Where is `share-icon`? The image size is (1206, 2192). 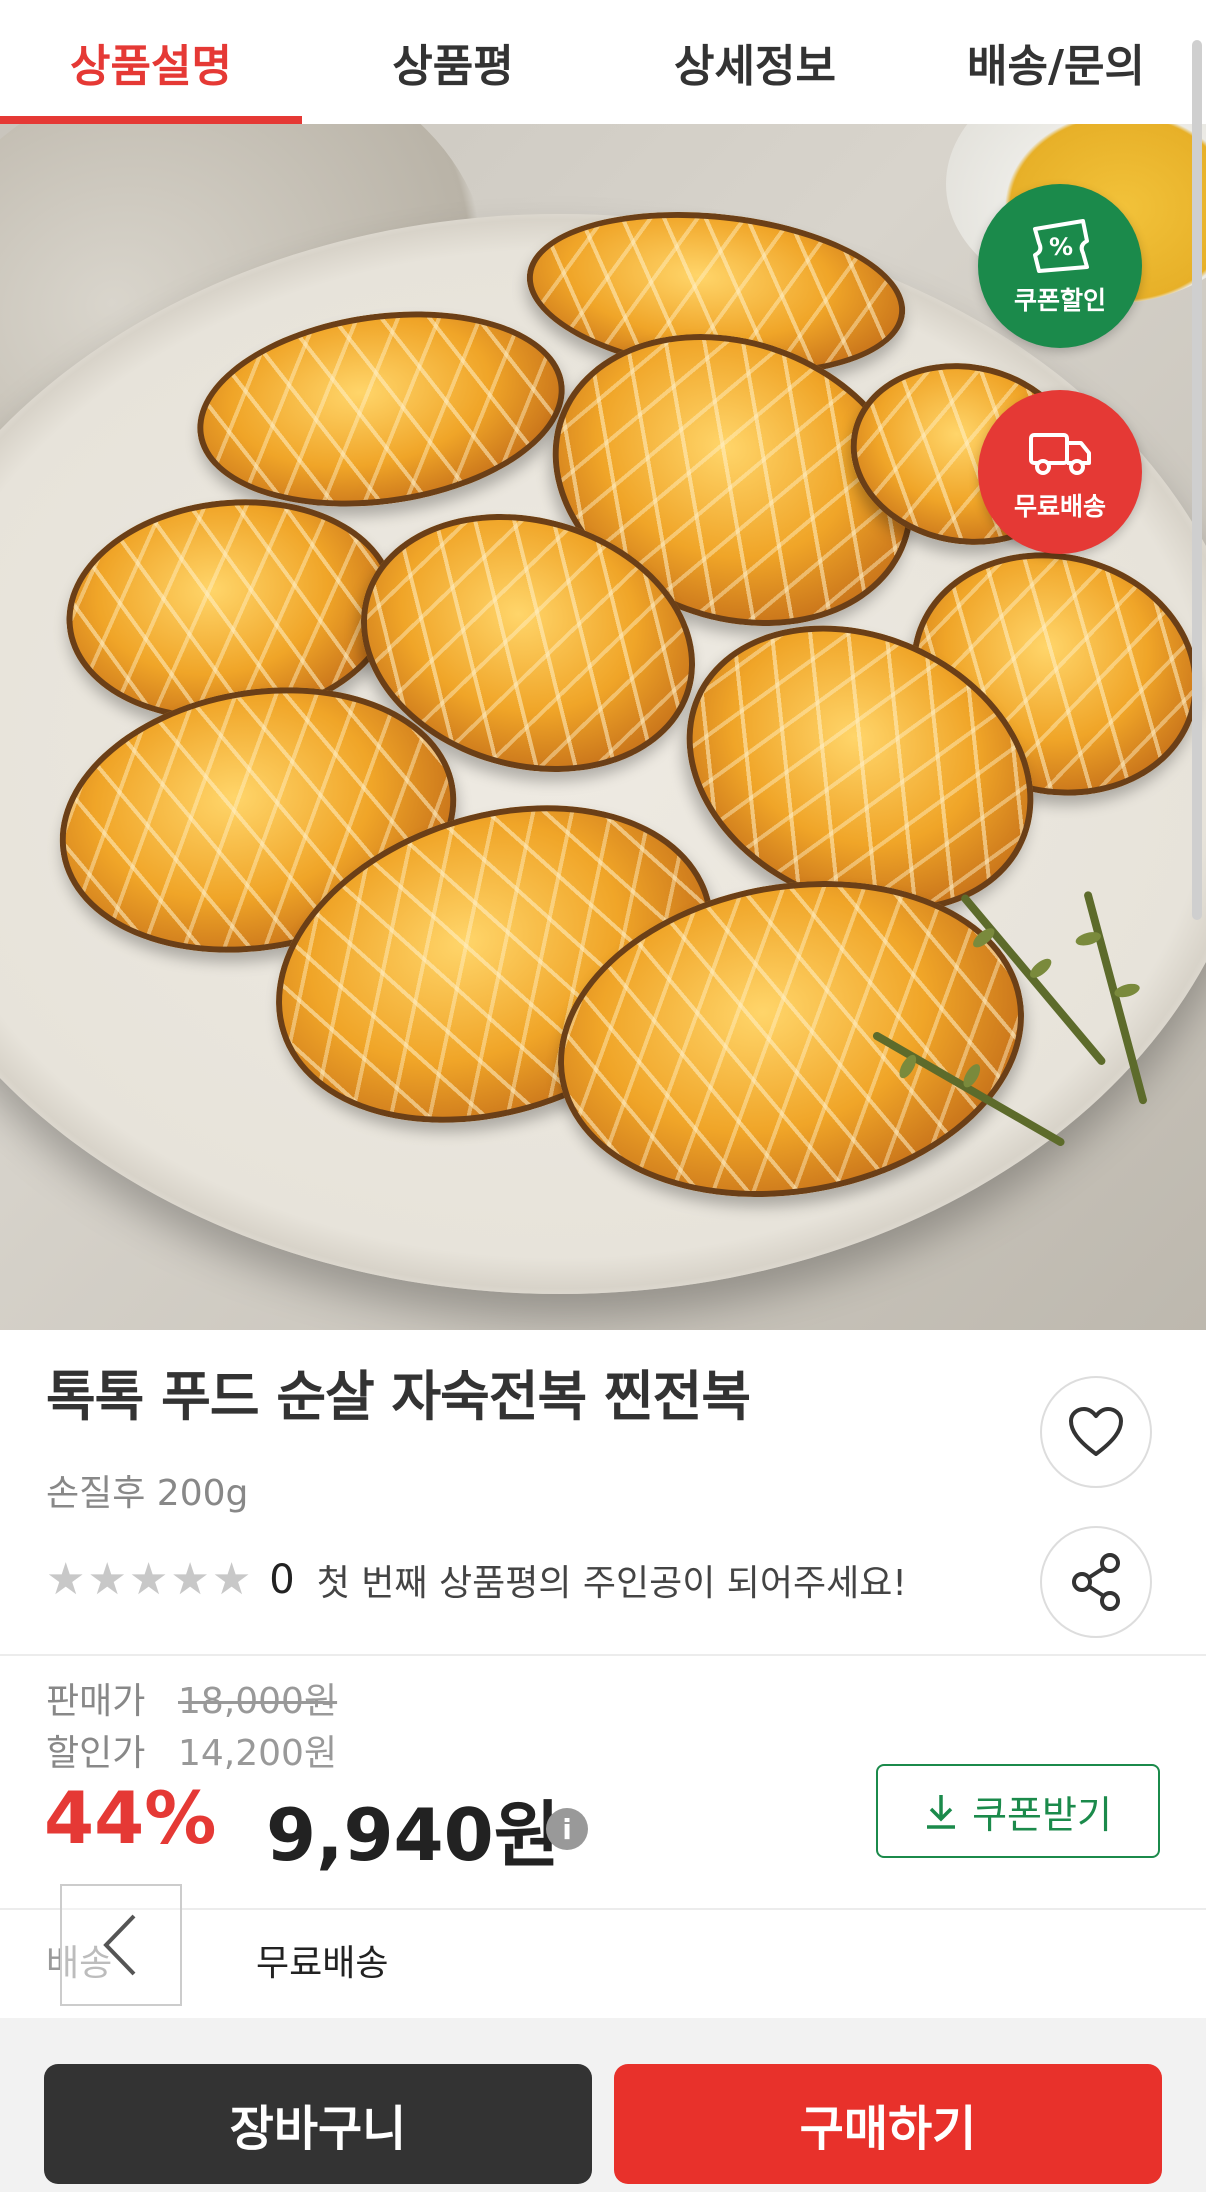
share-icon is located at coordinates (1096, 1582).